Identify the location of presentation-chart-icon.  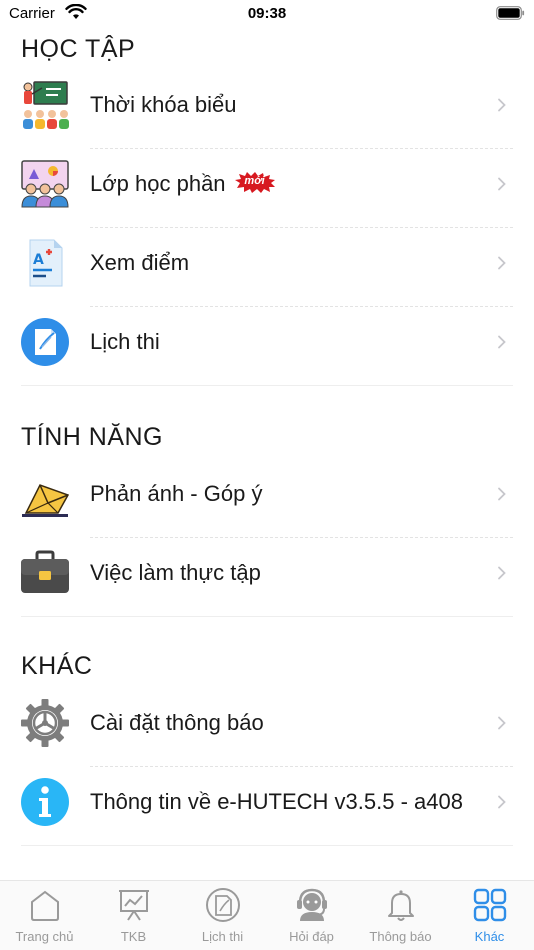
(134, 905).